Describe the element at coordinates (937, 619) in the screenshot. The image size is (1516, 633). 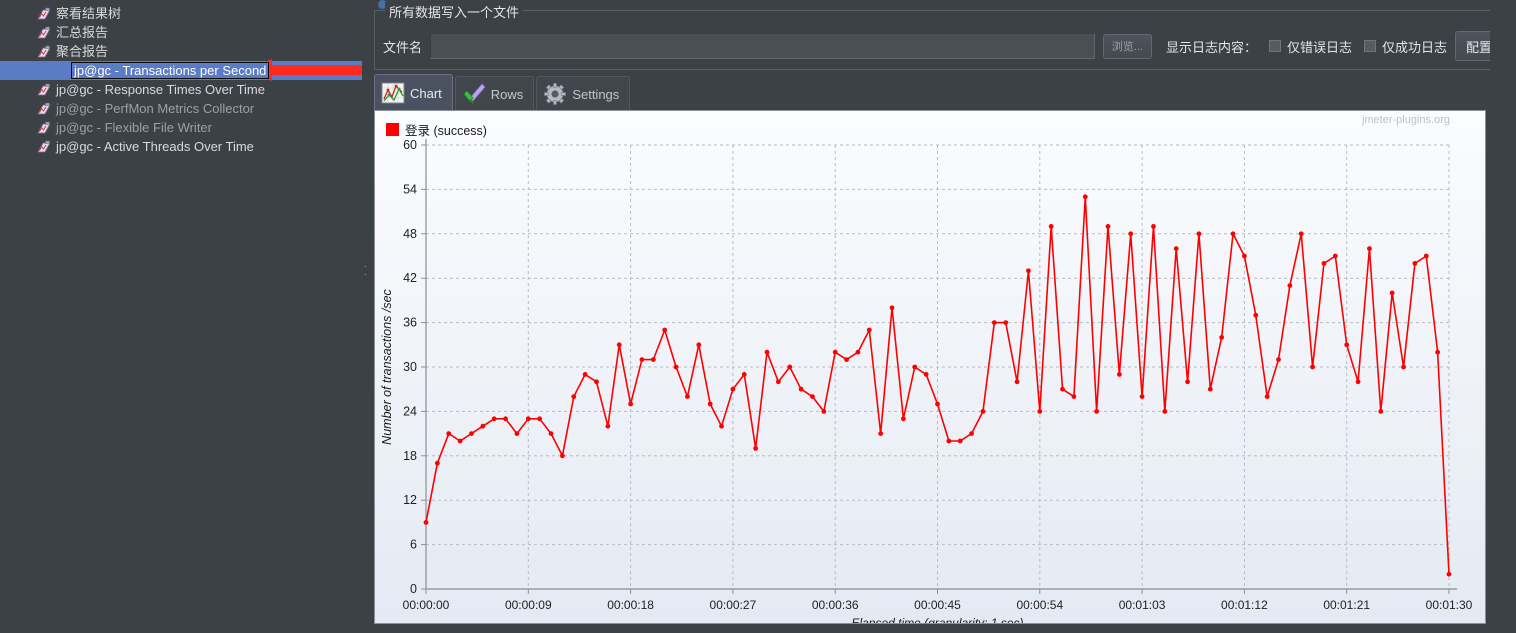
I see `x-axis-title: Elapsed time (granularity: 1 sec)` at that location.